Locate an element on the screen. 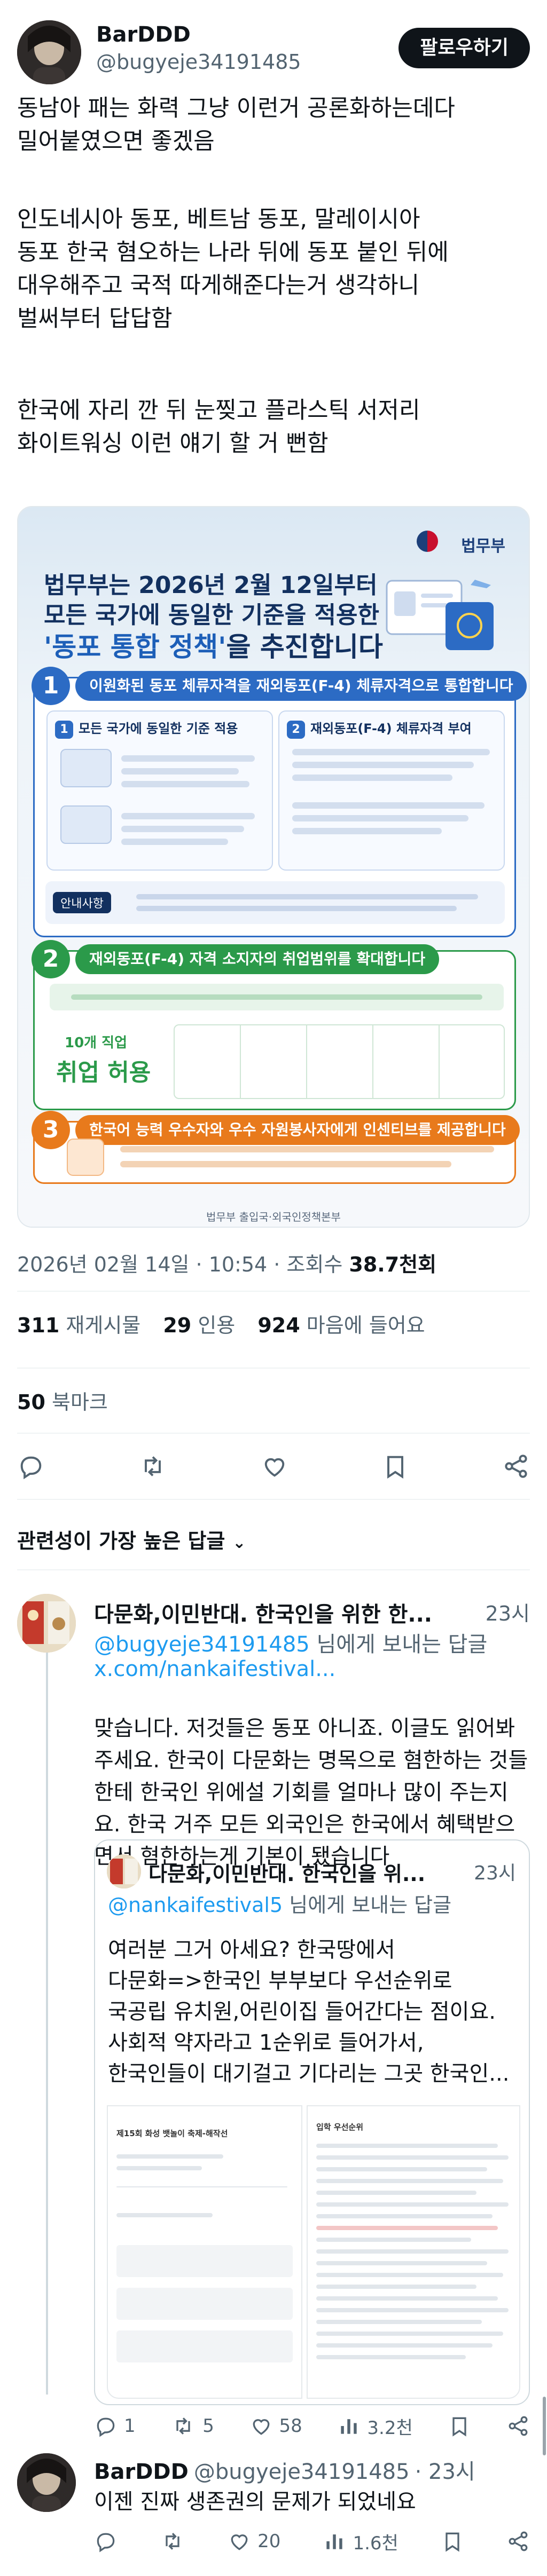 The width and height of the screenshot is (547, 2576). reply-avatar is located at coordinates (46, 1623).